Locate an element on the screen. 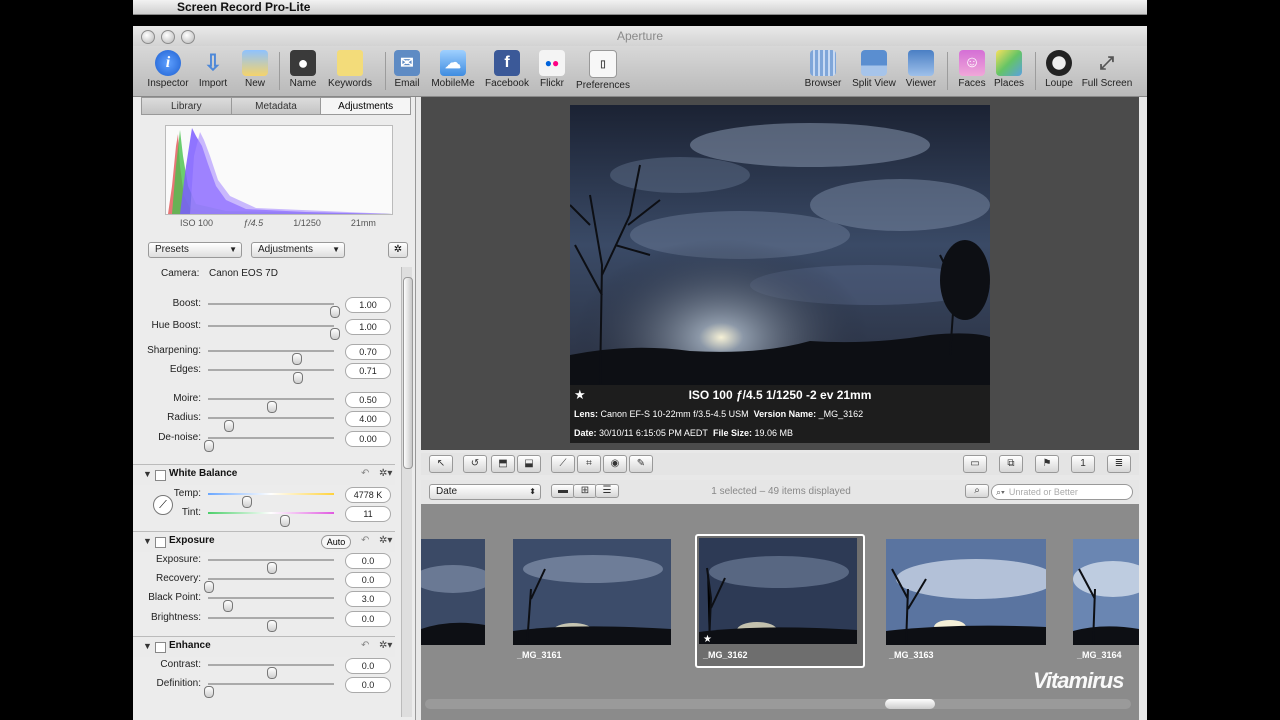 The image size is (1280, 720). primary-only-icon: 1 is located at coordinates (1083, 464).